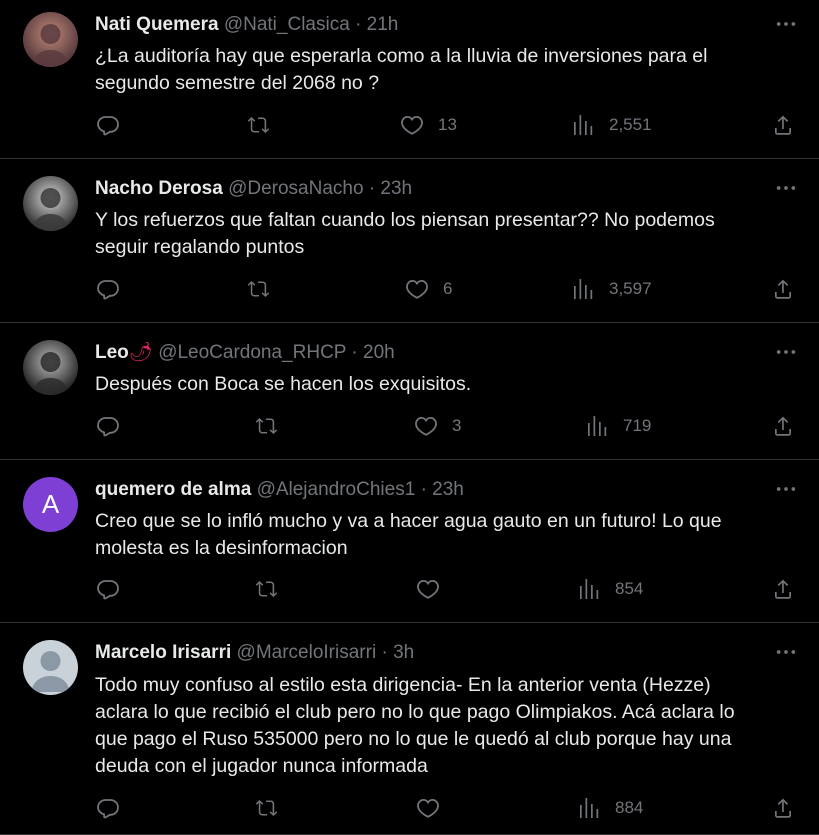  Describe the element at coordinates (637, 425) in the screenshot. I see `views-count: 719` at that location.